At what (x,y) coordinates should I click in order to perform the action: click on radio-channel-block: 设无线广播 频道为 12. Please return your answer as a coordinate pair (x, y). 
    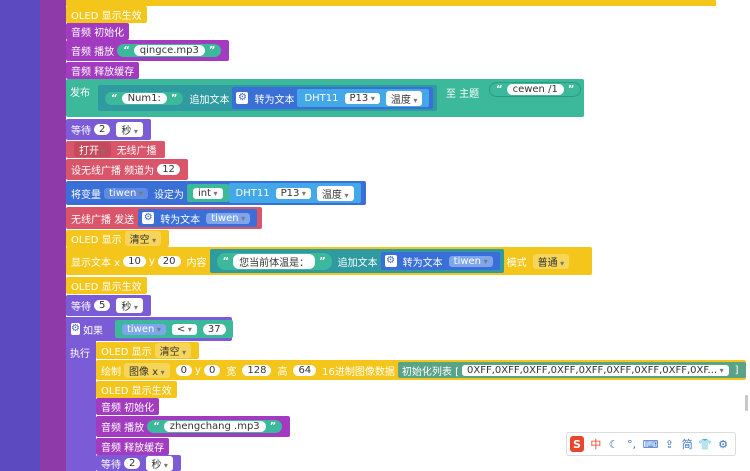
    Looking at the image, I should click on (127, 169).